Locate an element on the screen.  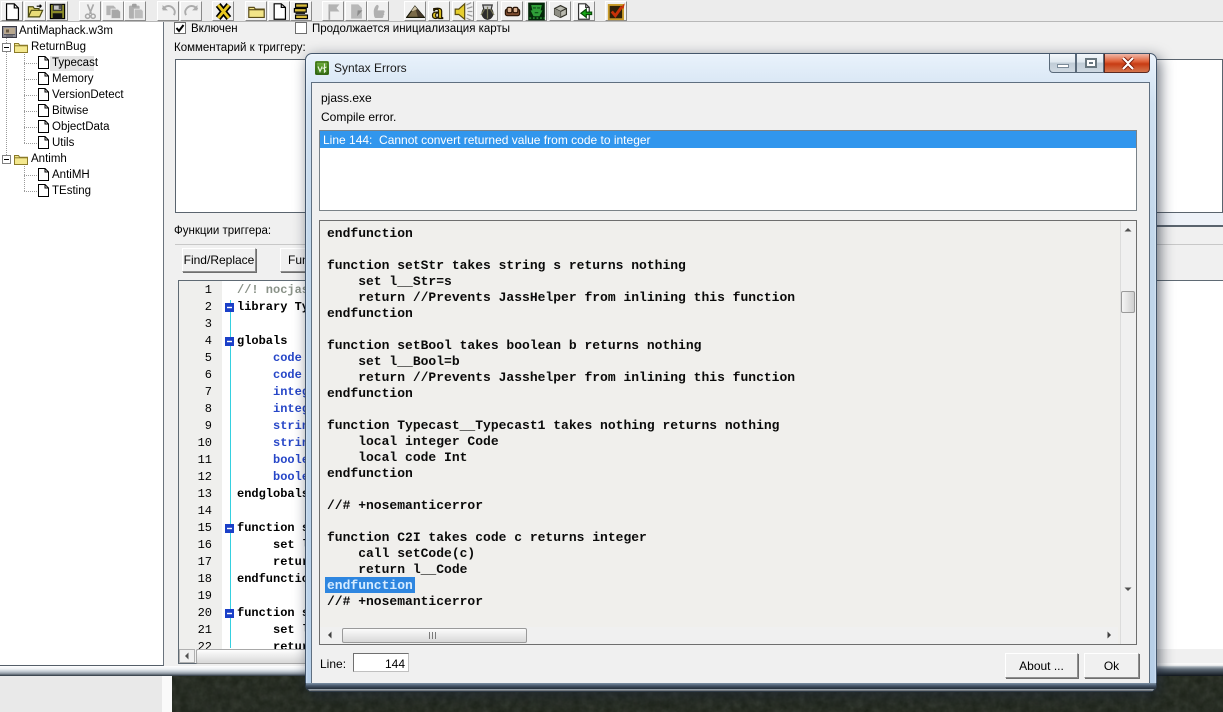
svg-text: a is located at coordinates (437, 11).